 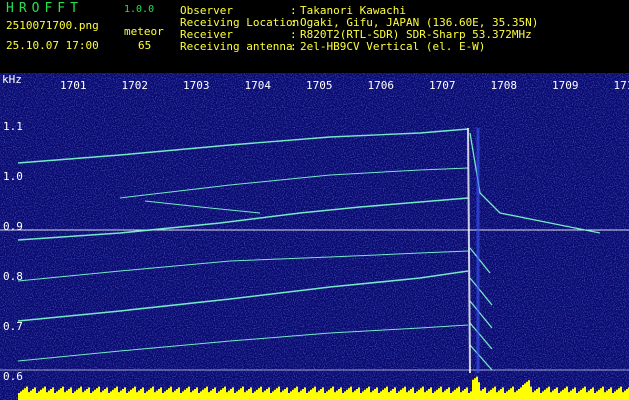 I want to click on time-tick-label: 1708, so click(x=504, y=85).